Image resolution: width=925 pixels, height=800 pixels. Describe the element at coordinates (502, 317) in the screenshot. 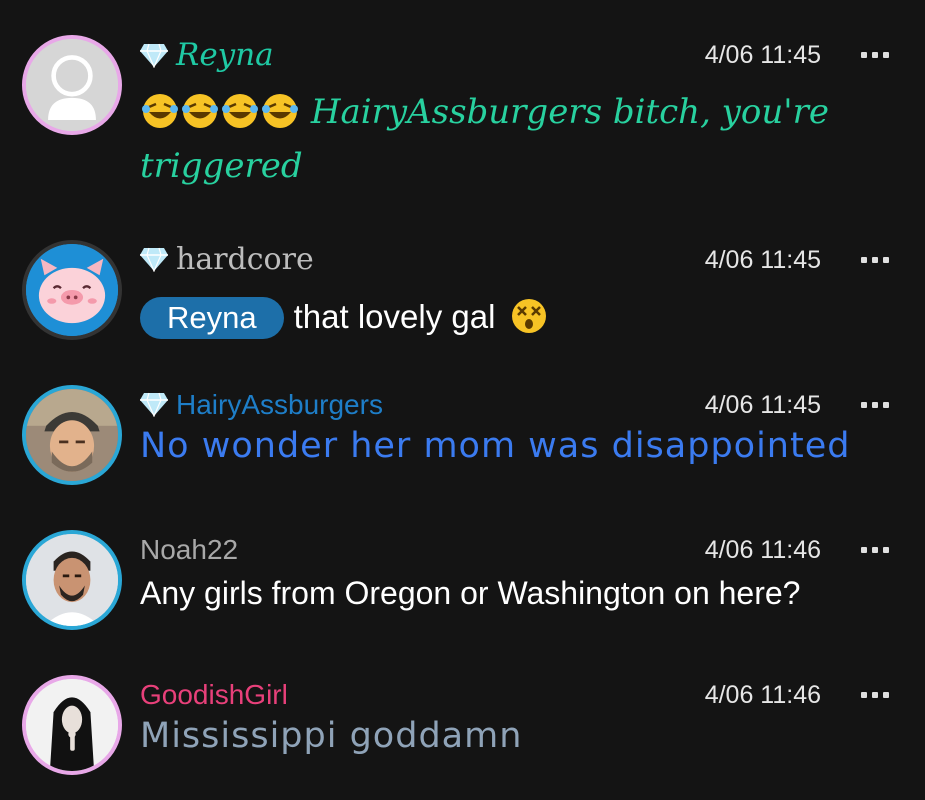

I see `message-text: Reyna that lovely gal` at that location.